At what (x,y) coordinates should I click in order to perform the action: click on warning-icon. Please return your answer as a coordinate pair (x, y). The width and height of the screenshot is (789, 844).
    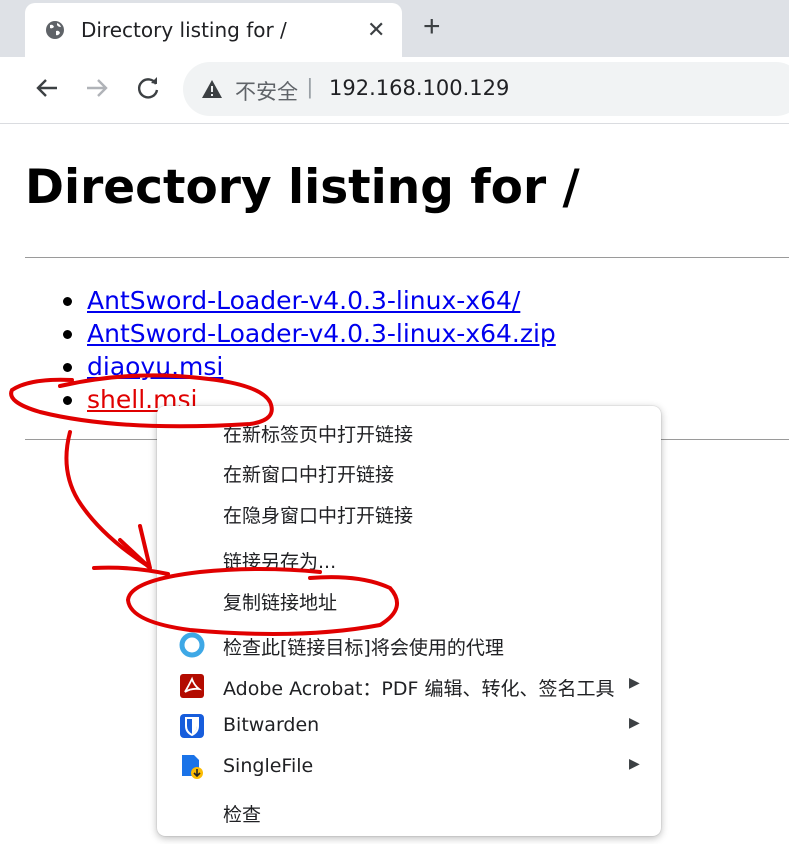
    Looking at the image, I should click on (212, 89).